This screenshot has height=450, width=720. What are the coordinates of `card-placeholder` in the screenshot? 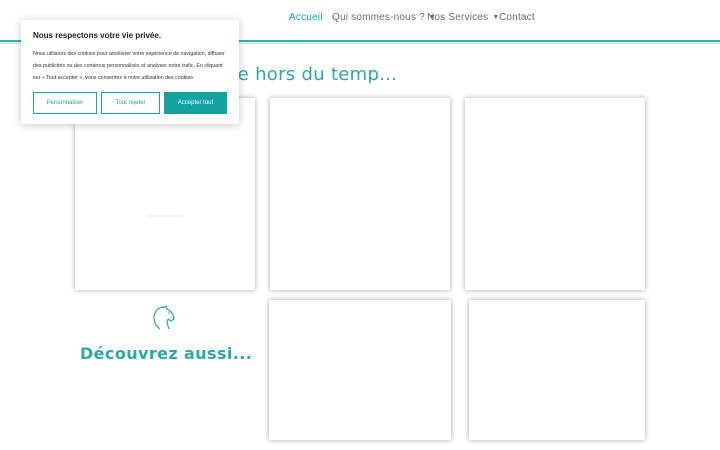 It's located at (166, 216).